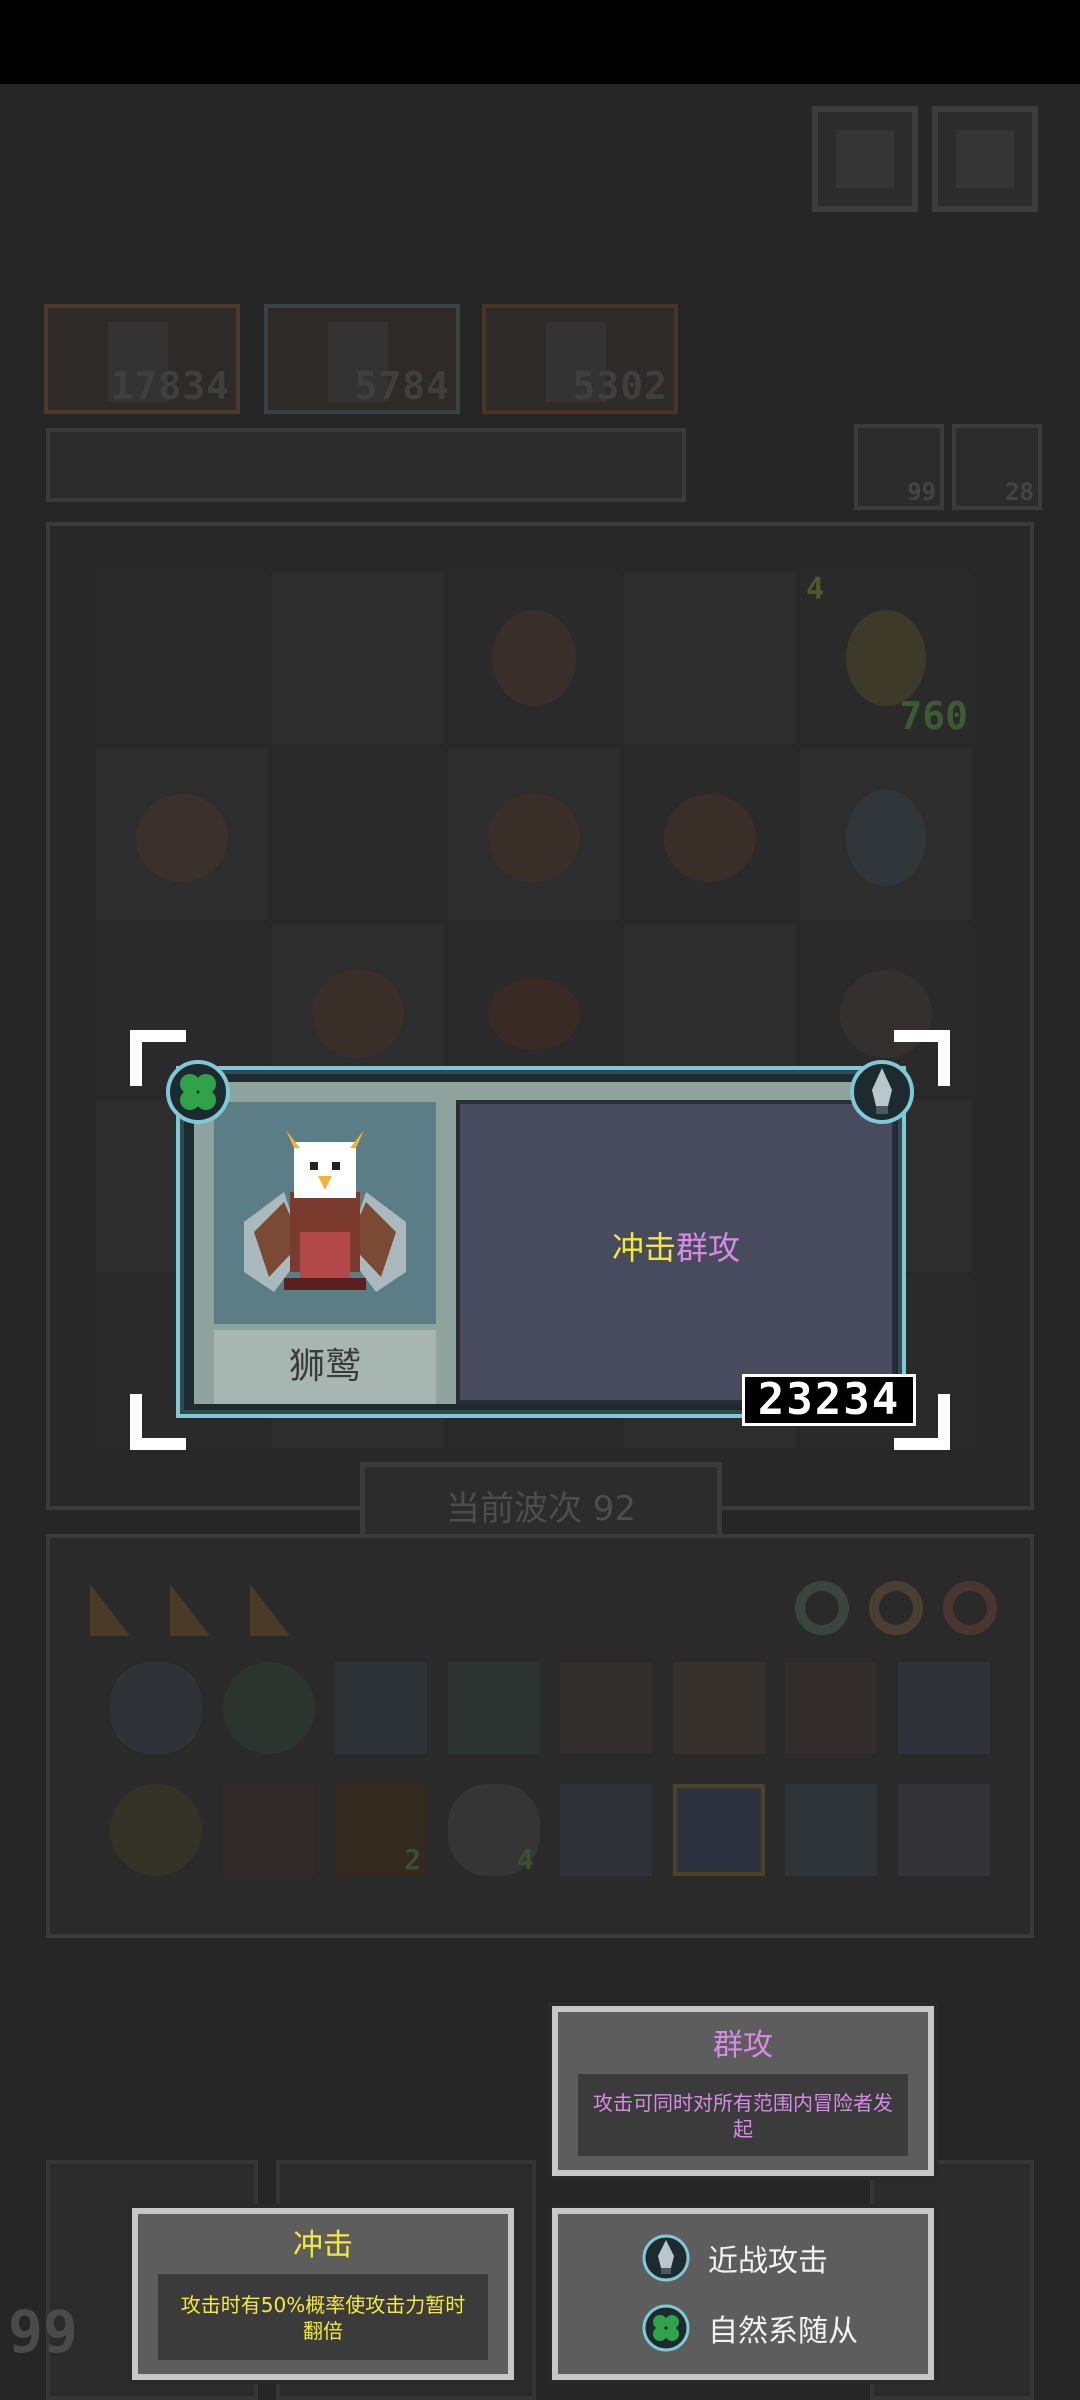 Image resolution: width=1080 pixels, height=2400 pixels. What do you see at coordinates (743, 2115) in the screenshot?
I see `tooltip-desc: 攻击可同时对所有范围内冒险者发起` at bounding box center [743, 2115].